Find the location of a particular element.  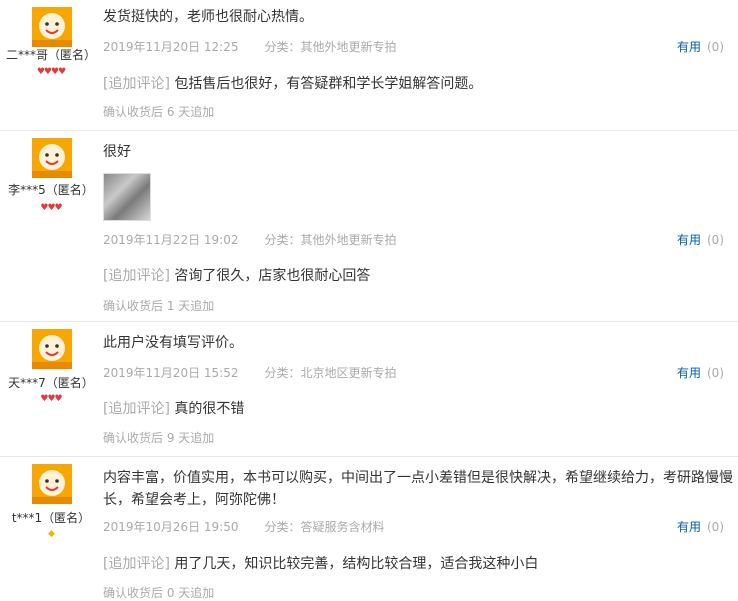

user-name: 李***5（匿名） is located at coordinates (51, 190).